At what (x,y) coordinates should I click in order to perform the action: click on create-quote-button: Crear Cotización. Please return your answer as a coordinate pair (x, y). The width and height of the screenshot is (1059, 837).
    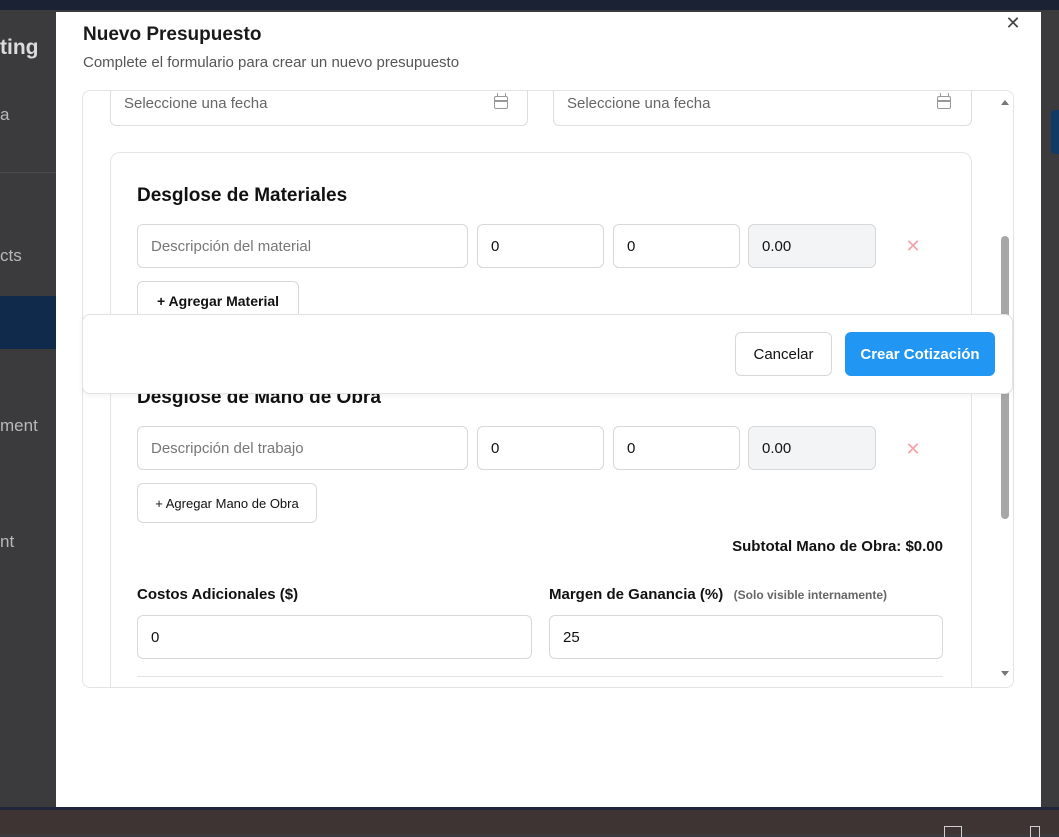
    Looking at the image, I should click on (920, 354).